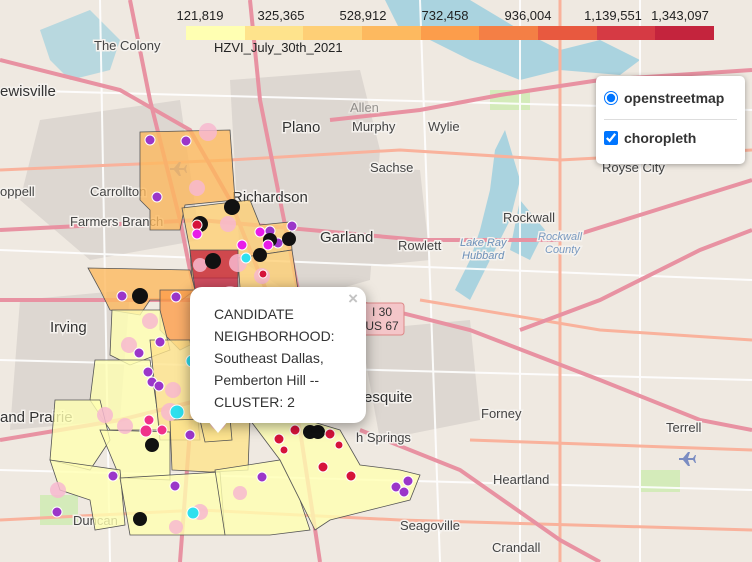 This screenshot has width=752, height=562. I want to click on popup-tip, so click(218, 427).